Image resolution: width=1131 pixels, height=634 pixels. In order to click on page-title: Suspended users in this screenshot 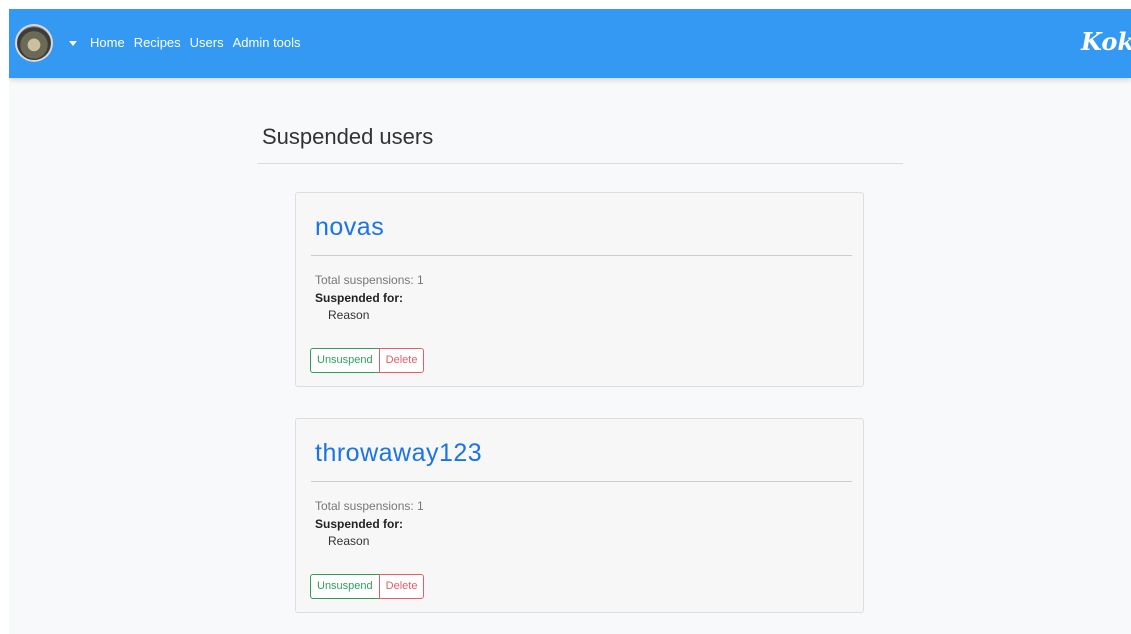, I will do `click(348, 136)`.